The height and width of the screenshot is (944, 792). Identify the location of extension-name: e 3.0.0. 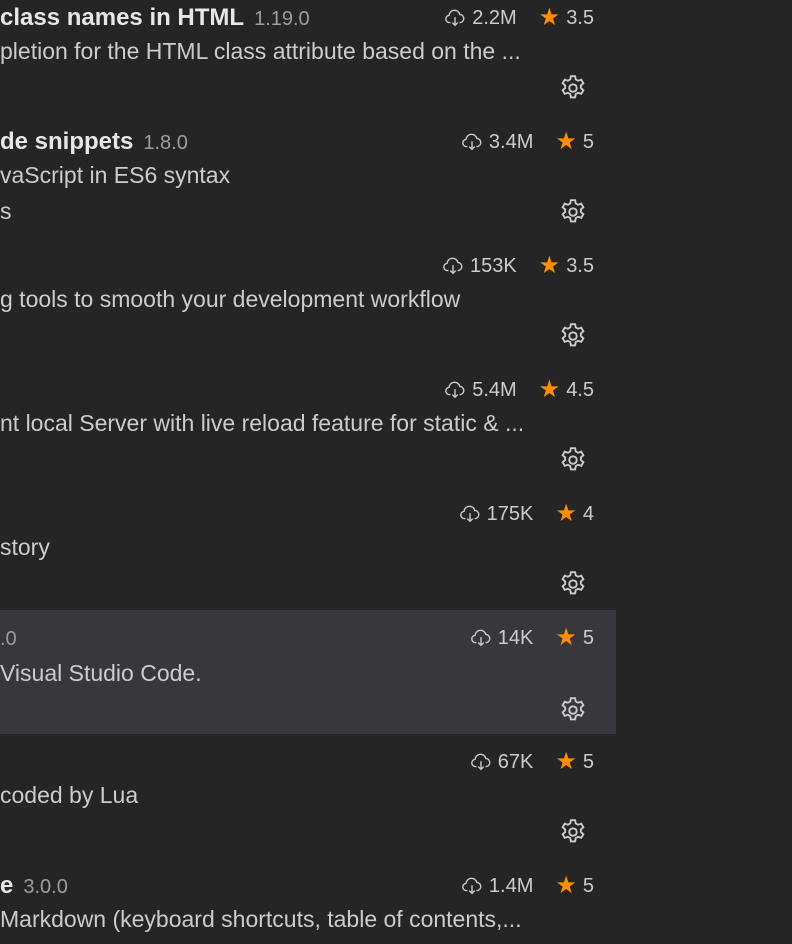
(34, 885).